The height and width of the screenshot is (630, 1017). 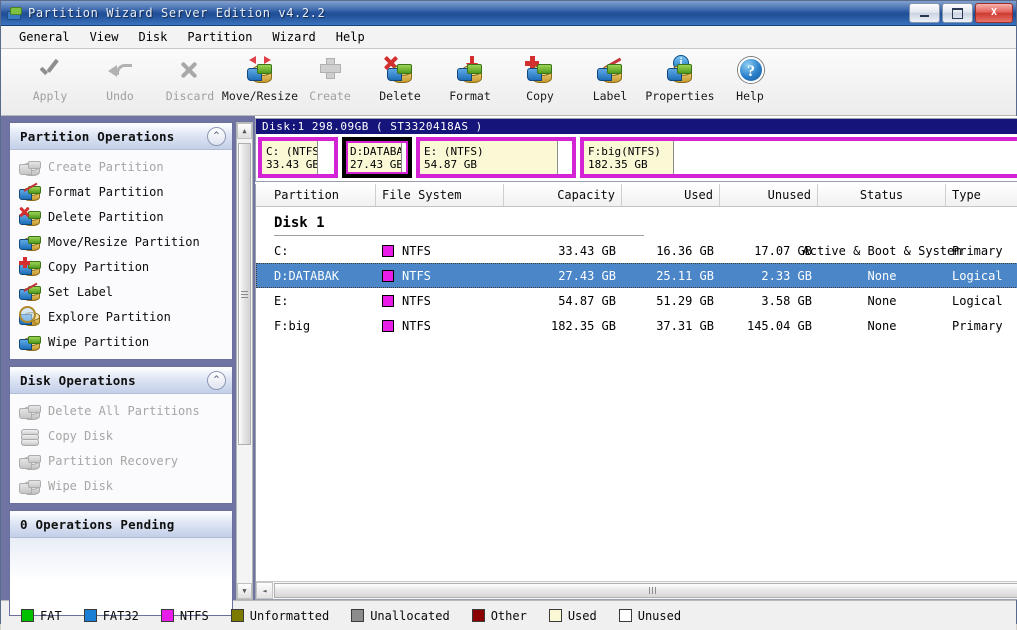 What do you see at coordinates (587, 300) in the screenshot?
I see `cell-capacity: 54.87 GB` at bounding box center [587, 300].